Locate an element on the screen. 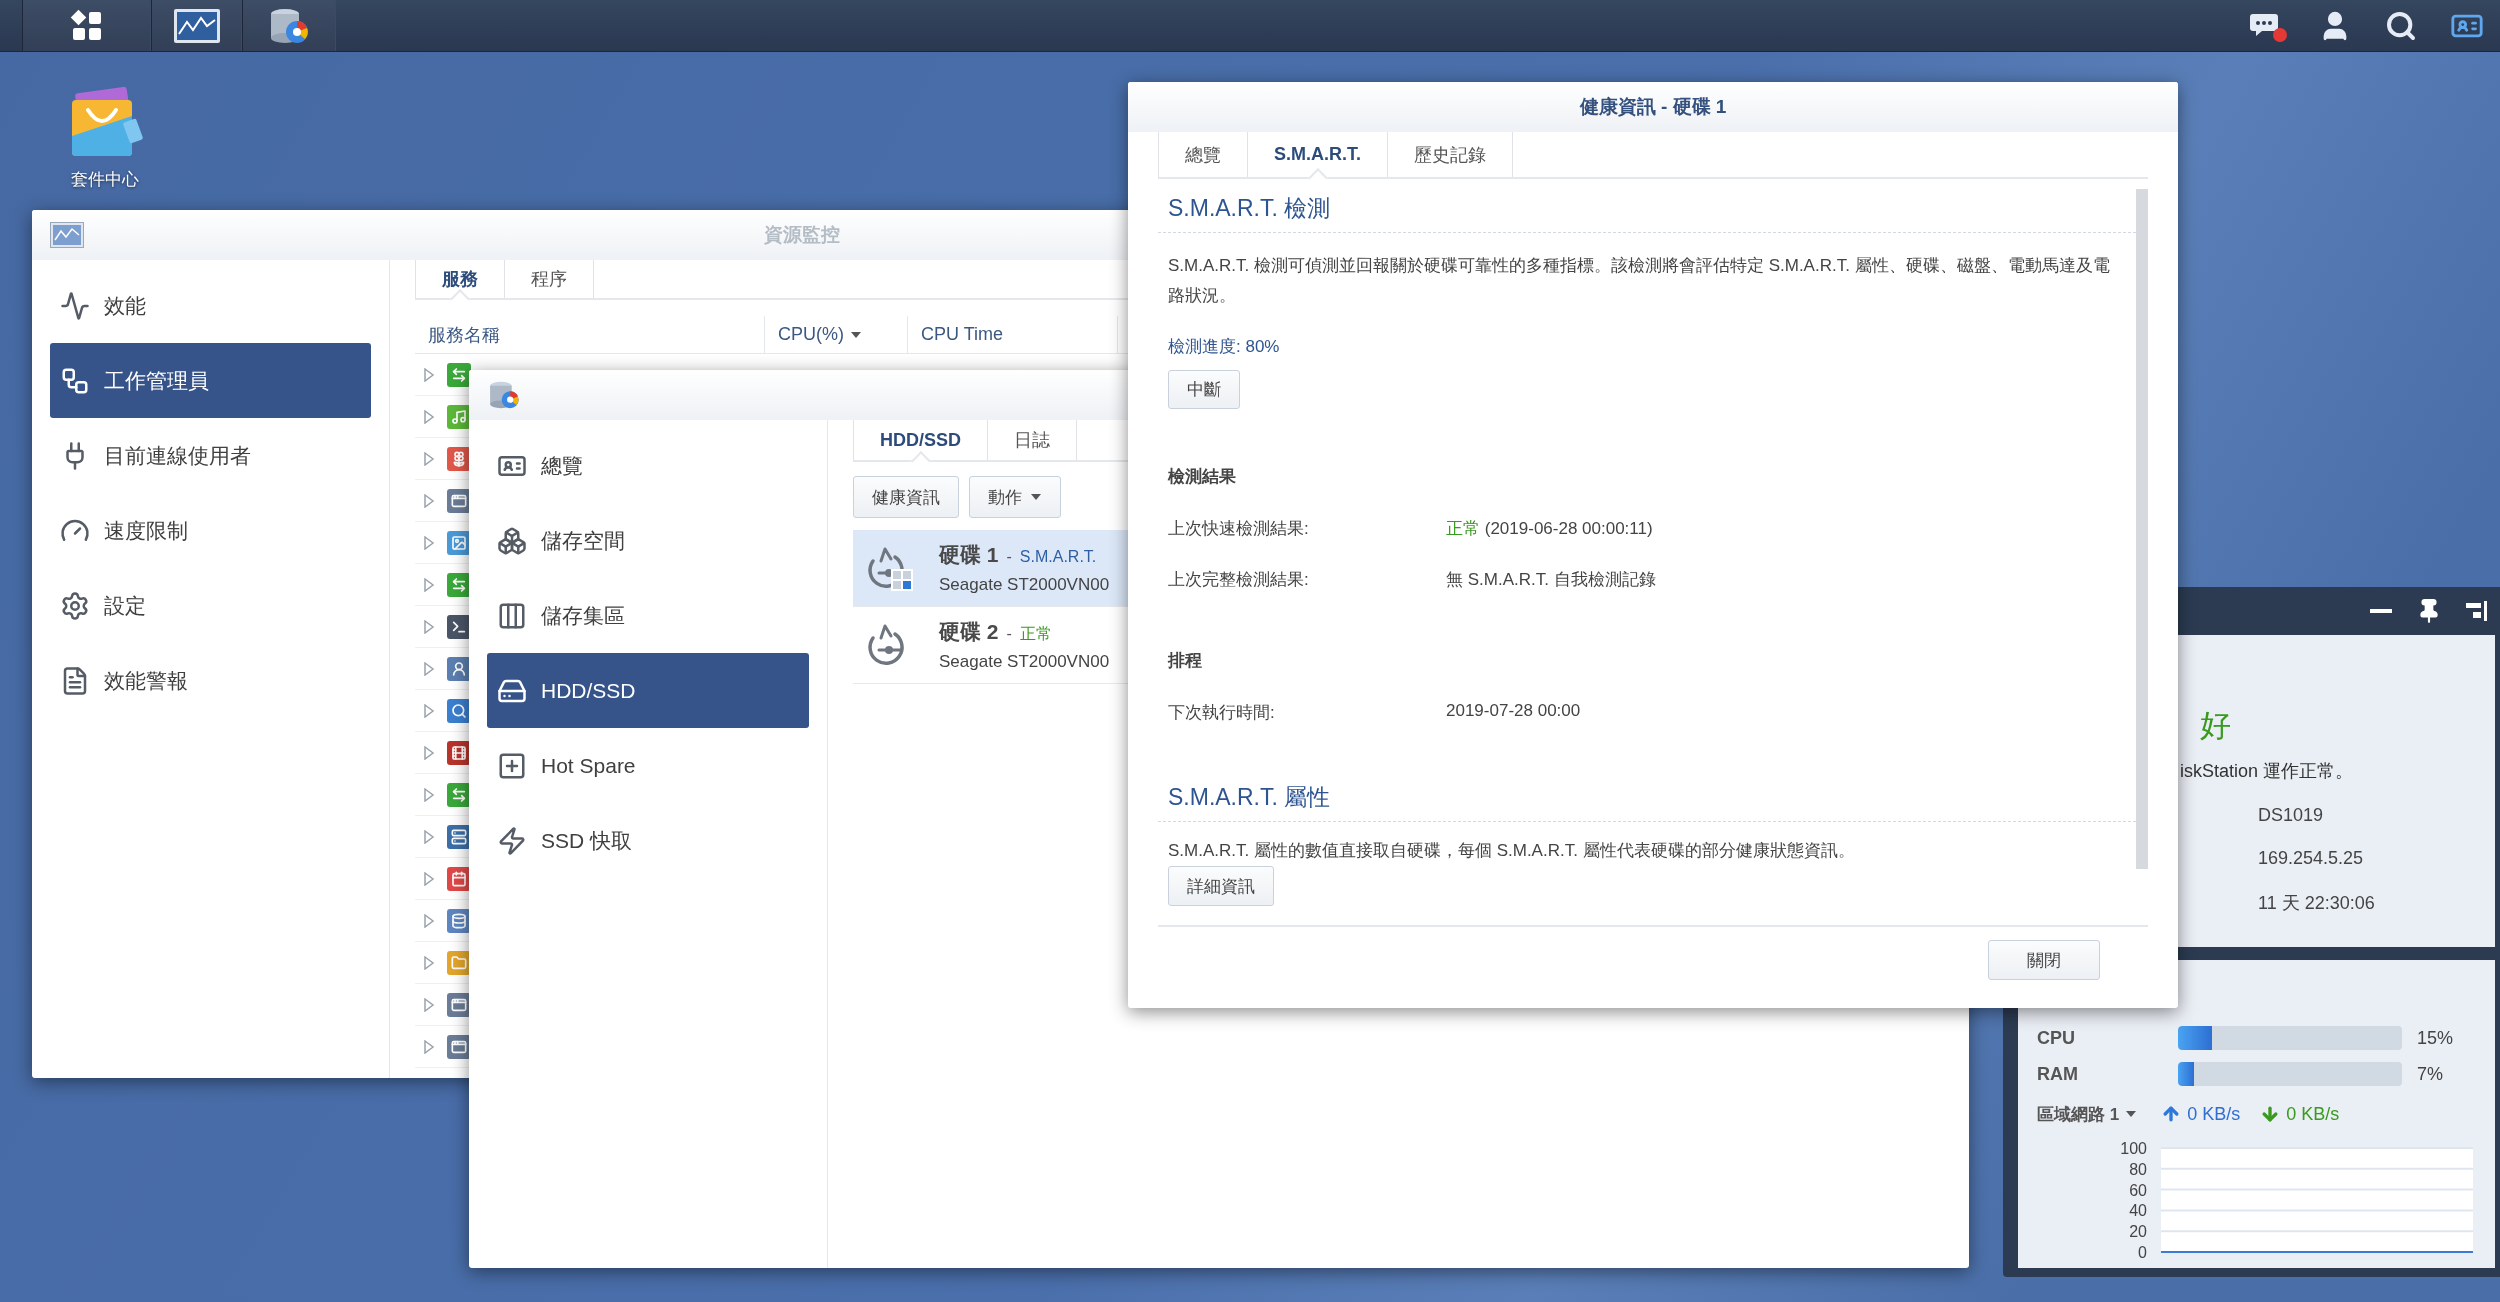 This screenshot has width=2500, height=1302. info-value: 169.254.5.25 is located at coordinates (2311, 858).